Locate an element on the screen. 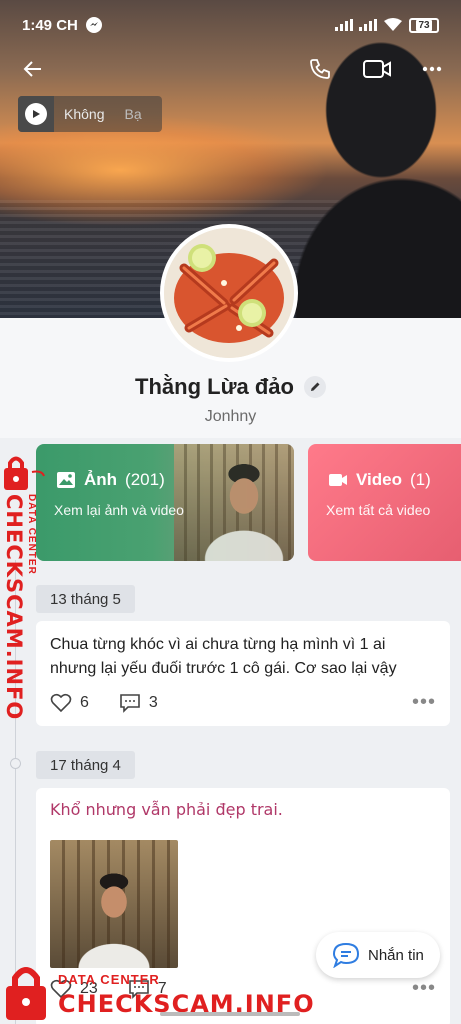 The image size is (461, 1024). play-icon is located at coordinates (36, 114).